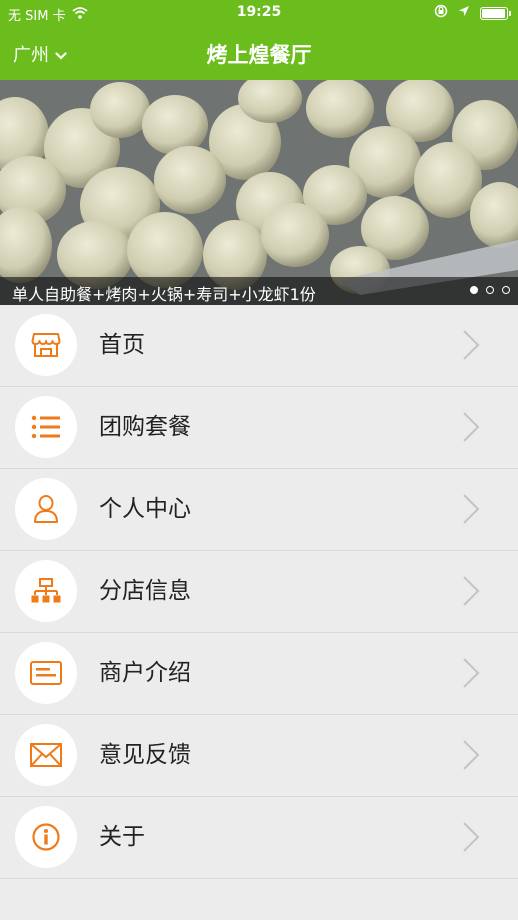  What do you see at coordinates (259, 428) in the screenshot?
I see `menu-item-group-deals: 团购套餐` at bounding box center [259, 428].